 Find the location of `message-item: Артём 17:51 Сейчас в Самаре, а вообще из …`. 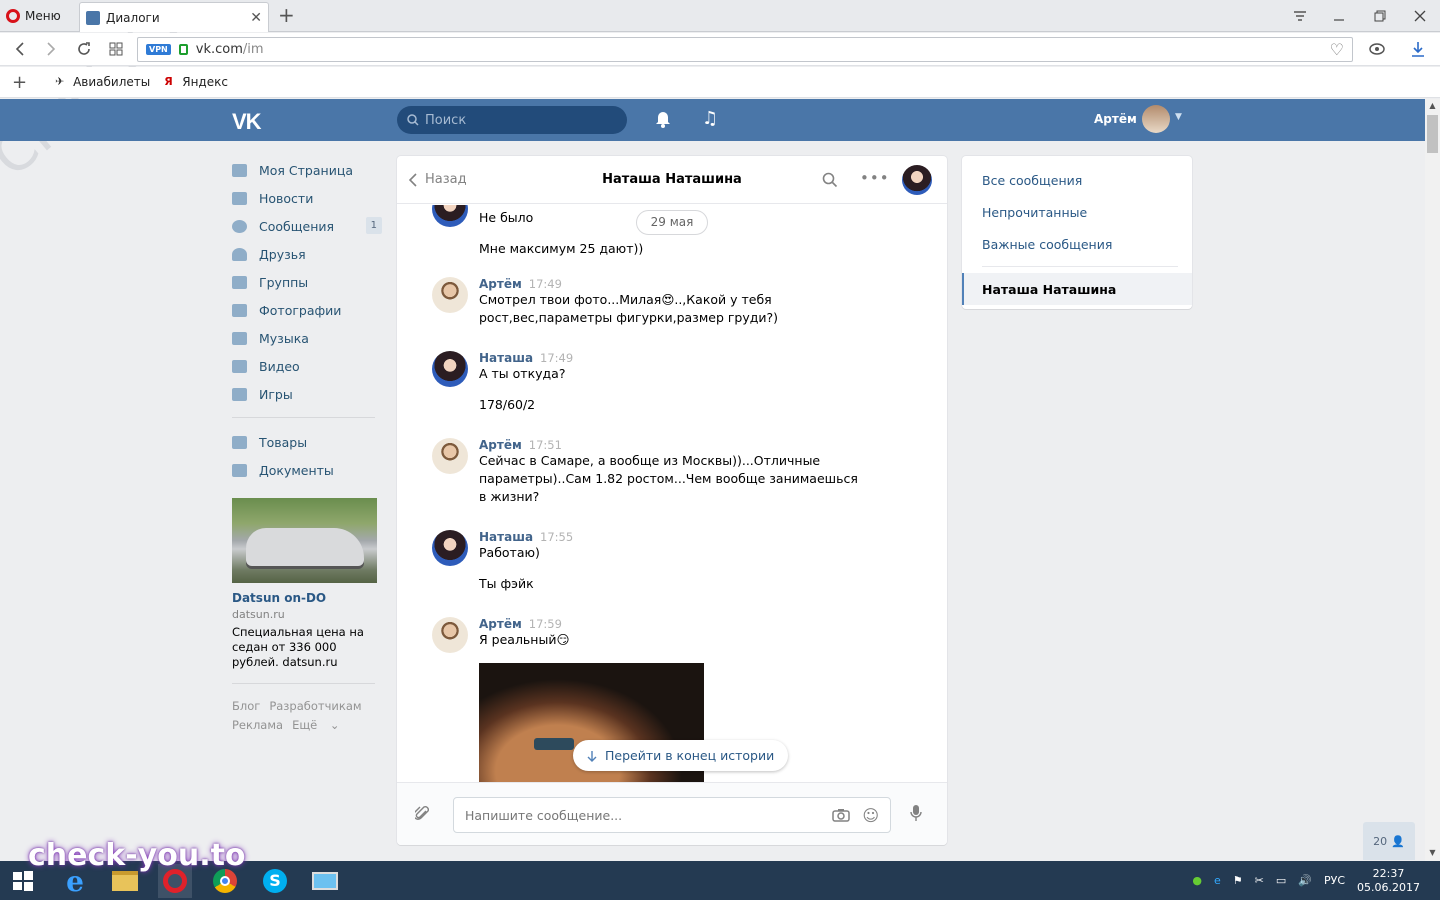

message-item: Артём 17:51 Сейчас в Самаре, а вообще из … is located at coordinates (672, 472).